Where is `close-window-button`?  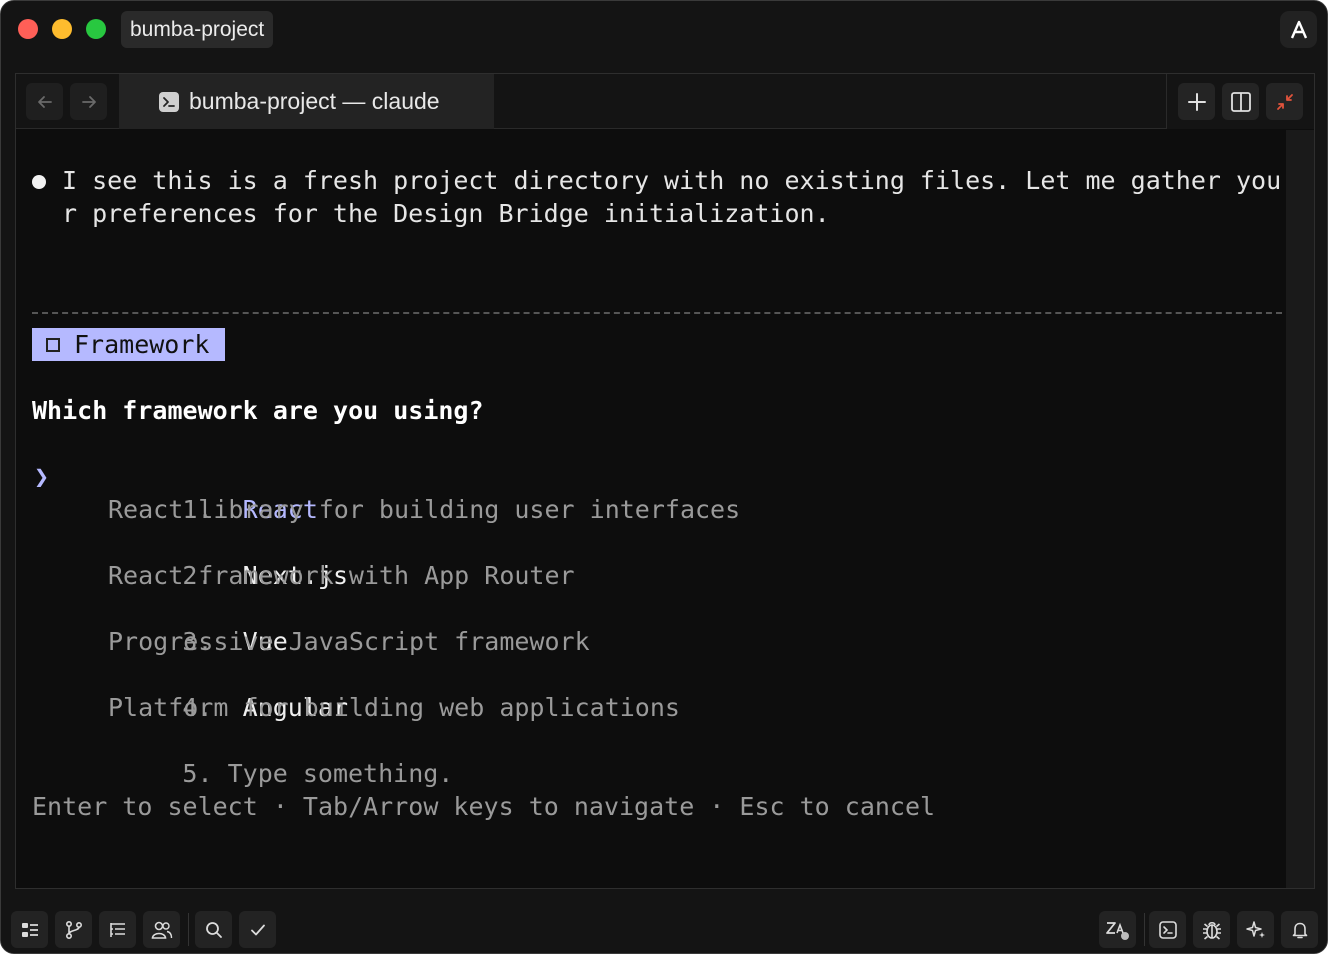
close-window-button is located at coordinates (28, 29).